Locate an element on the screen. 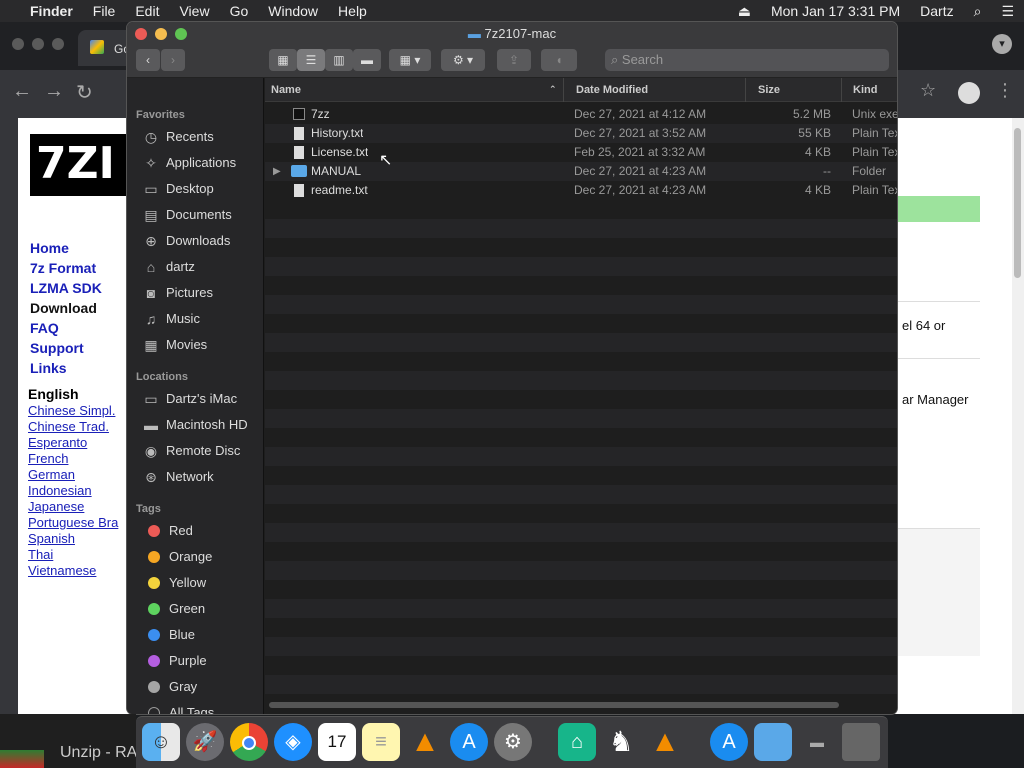  nav-faq: FAQ is located at coordinates (44, 328).